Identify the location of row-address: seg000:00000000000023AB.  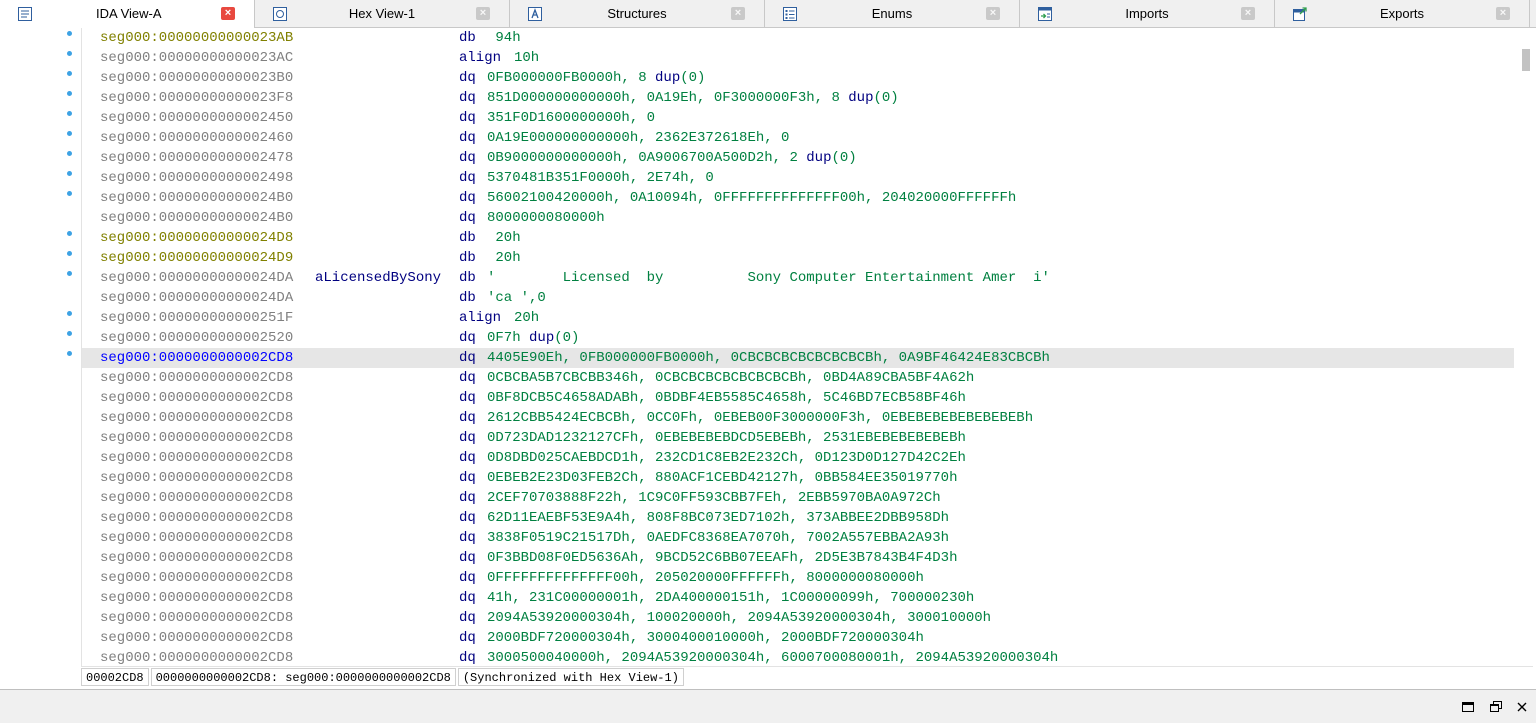
(196, 38).